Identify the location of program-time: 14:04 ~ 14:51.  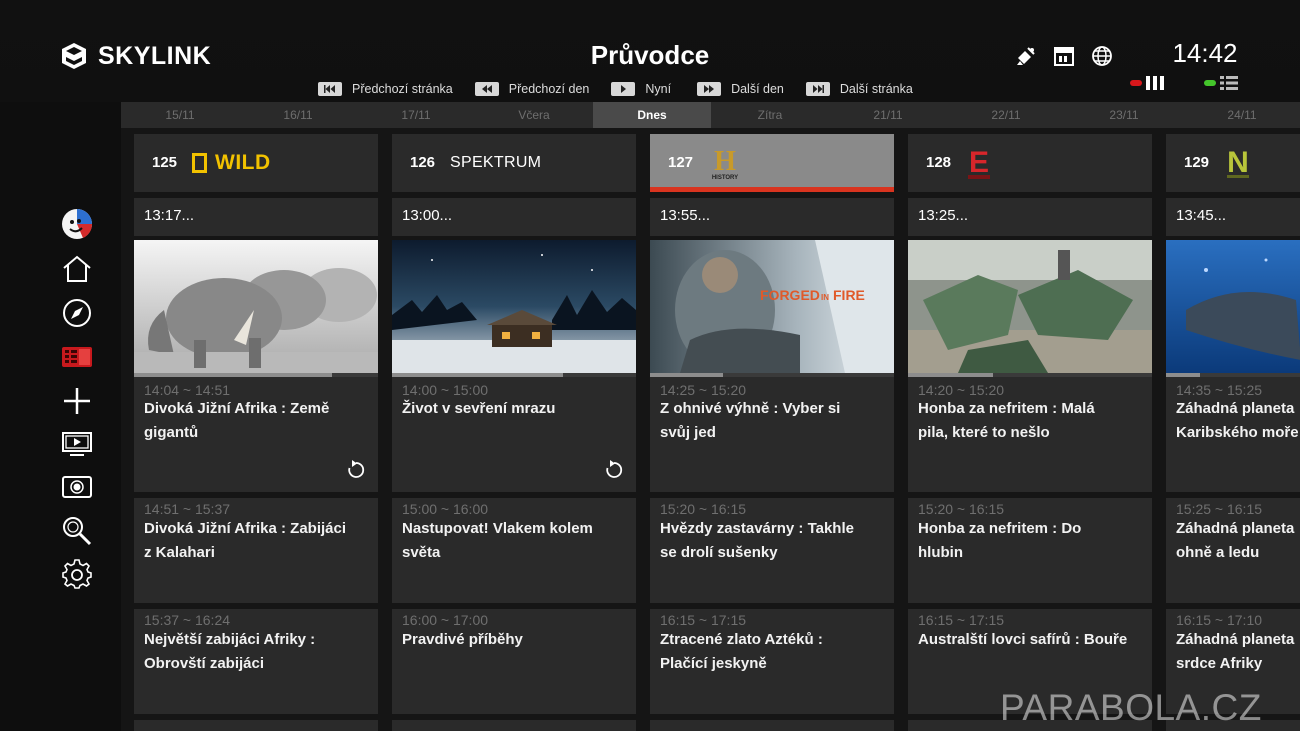
(187, 390).